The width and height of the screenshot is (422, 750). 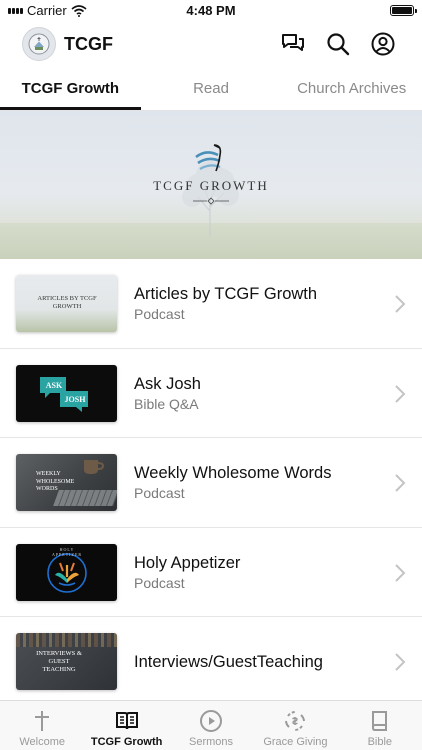 What do you see at coordinates (338, 44) in the screenshot?
I see `search-icon` at bounding box center [338, 44].